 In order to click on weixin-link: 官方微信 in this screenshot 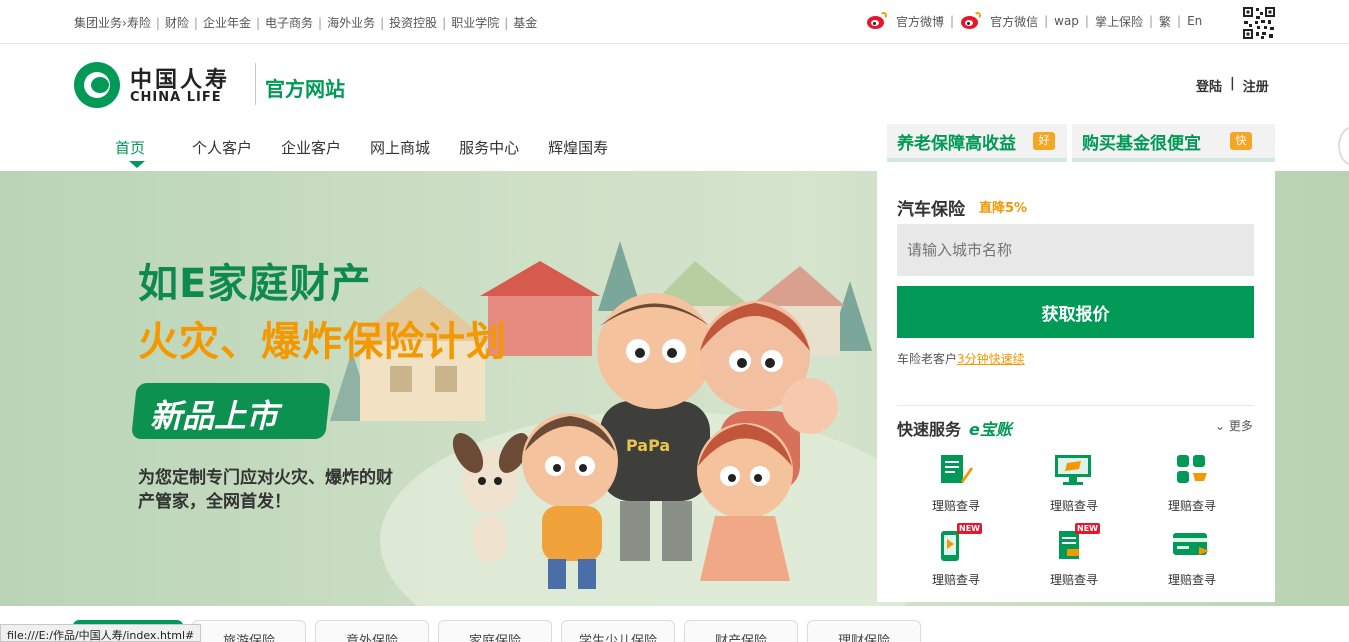, I will do `click(1014, 21)`.